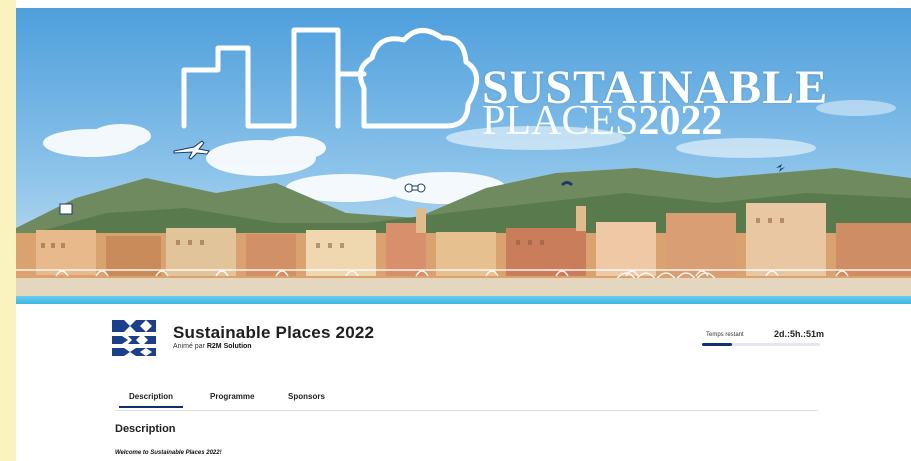 Image resolution: width=911 pixels, height=461 pixels. What do you see at coordinates (799, 334) in the screenshot?
I see `time-remaining-value: 2d.:5h.:51m` at bounding box center [799, 334].